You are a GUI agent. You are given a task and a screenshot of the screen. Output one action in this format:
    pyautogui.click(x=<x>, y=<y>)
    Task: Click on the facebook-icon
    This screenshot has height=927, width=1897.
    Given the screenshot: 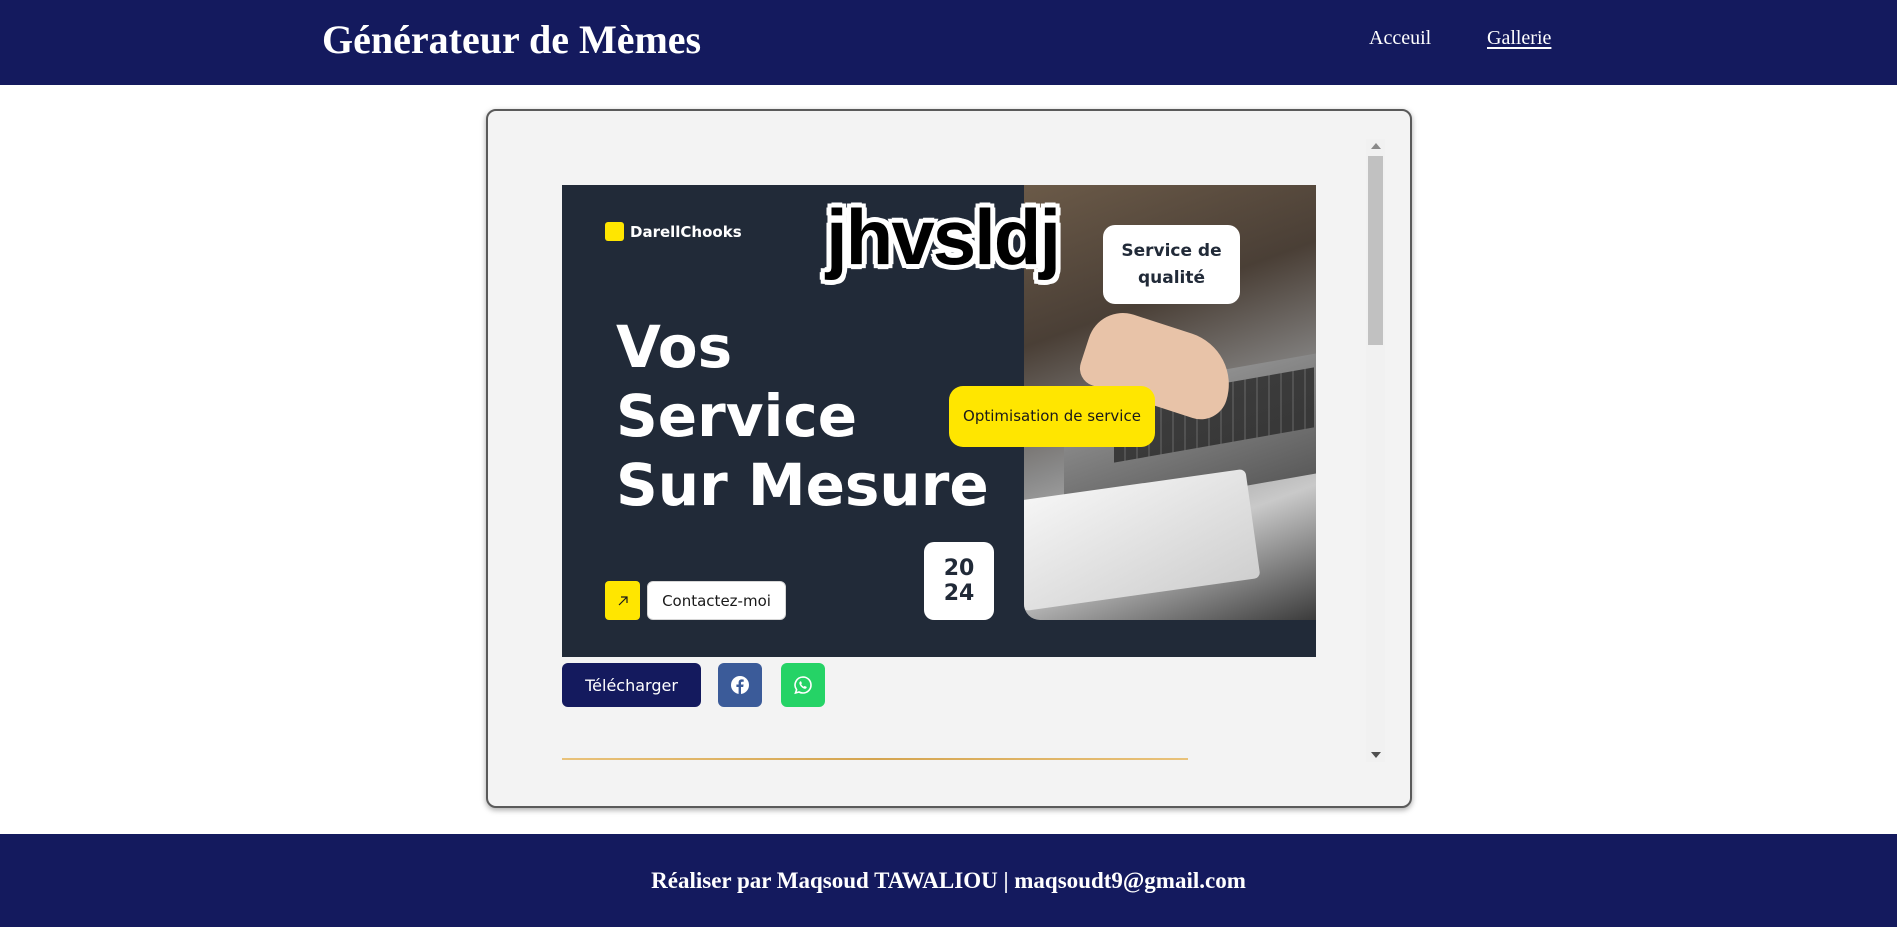 What is the action you would take?
    pyautogui.click(x=740, y=685)
    